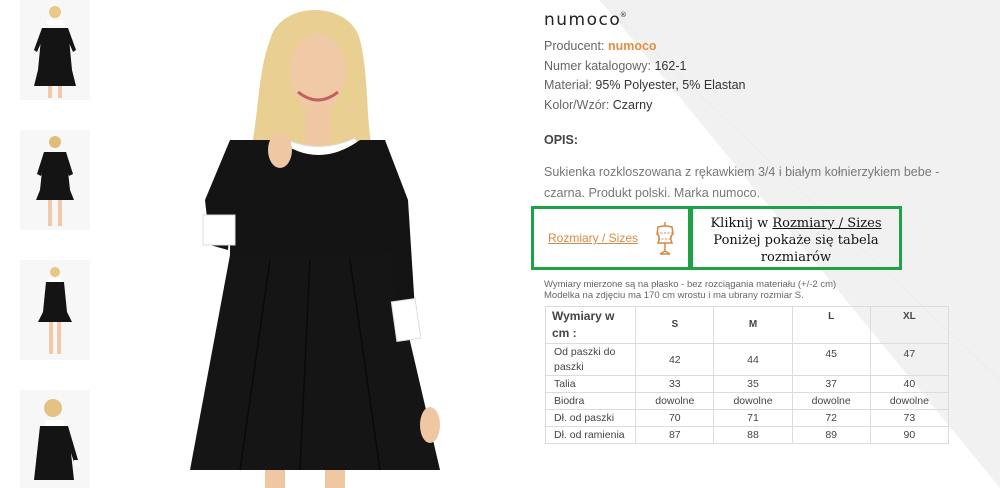 The image size is (1000, 488). What do you see at coordinates (754, 86) in the screenshot?
I see `material-row: Materiał: 95% Polyester, 5% Elastan` at bounding box center [754, 86].